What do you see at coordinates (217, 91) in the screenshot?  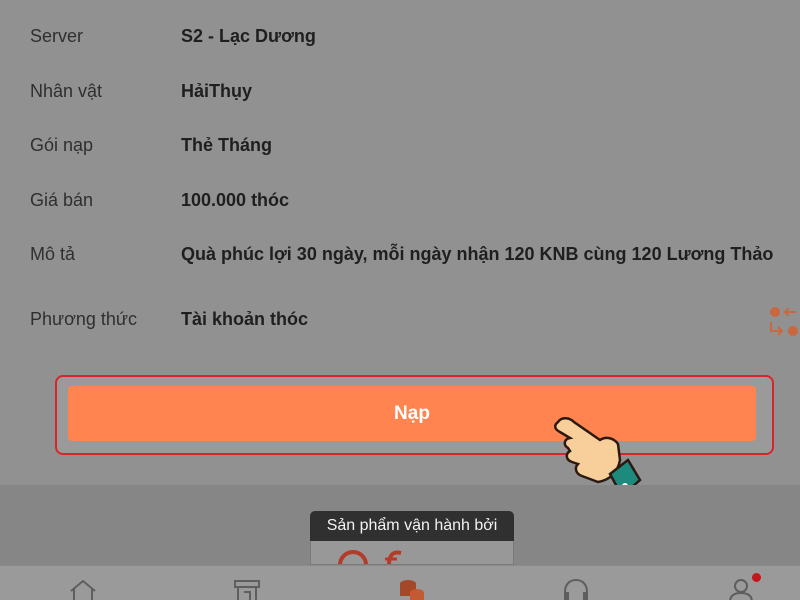 I see `detail-value: HảiThụy` at bounding box center [217, 91].